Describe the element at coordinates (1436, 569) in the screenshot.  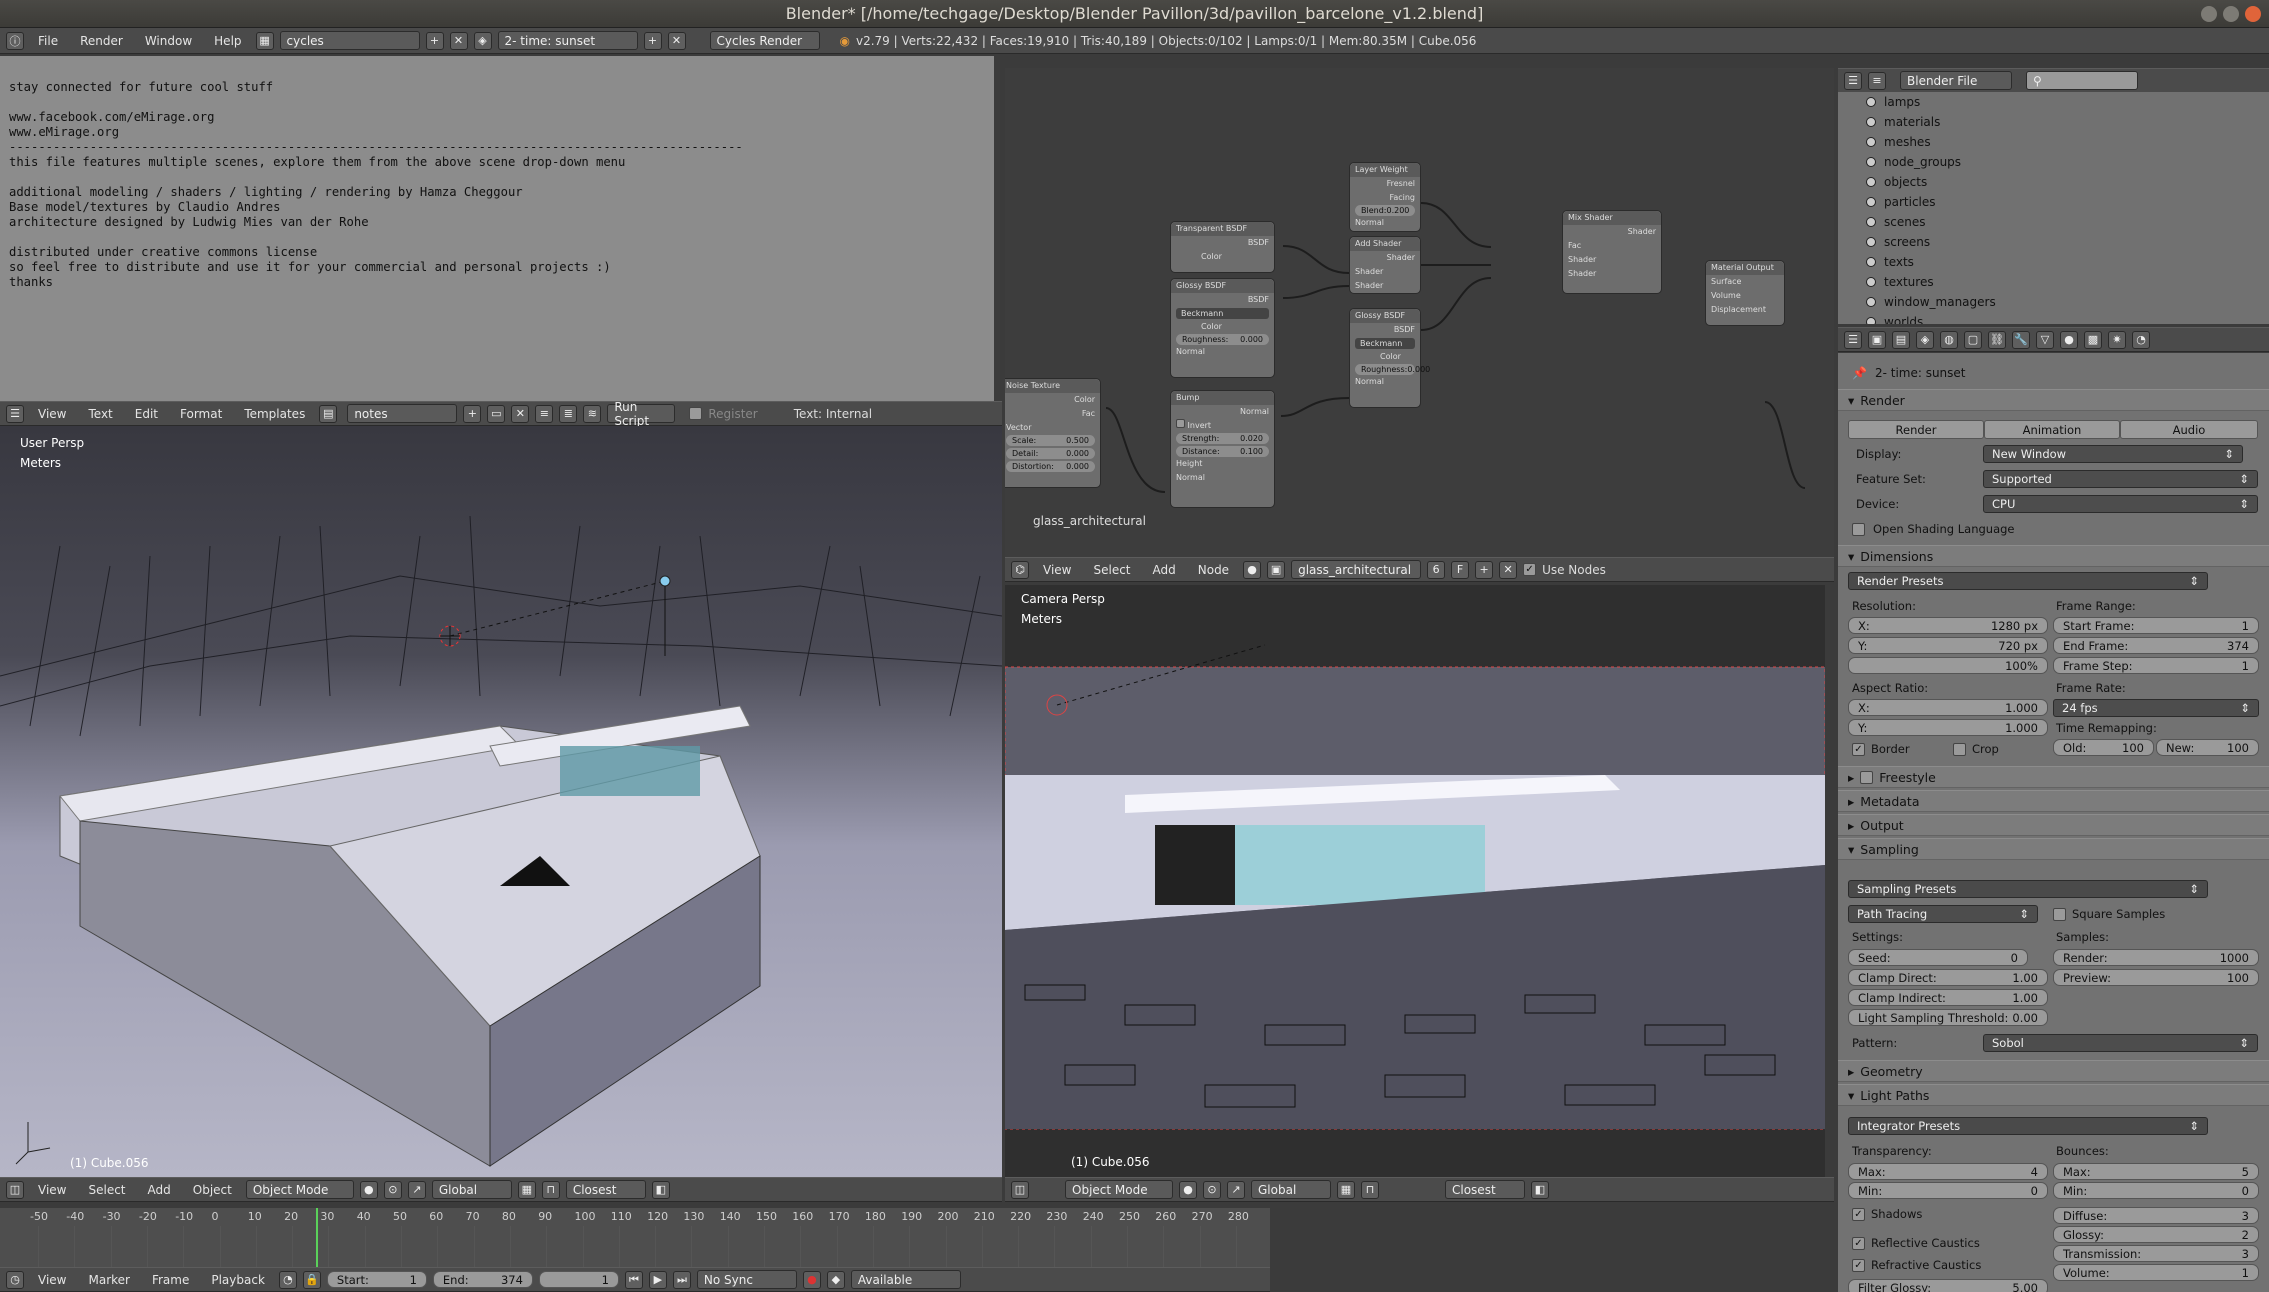
I see `material-users: 6` at that location.